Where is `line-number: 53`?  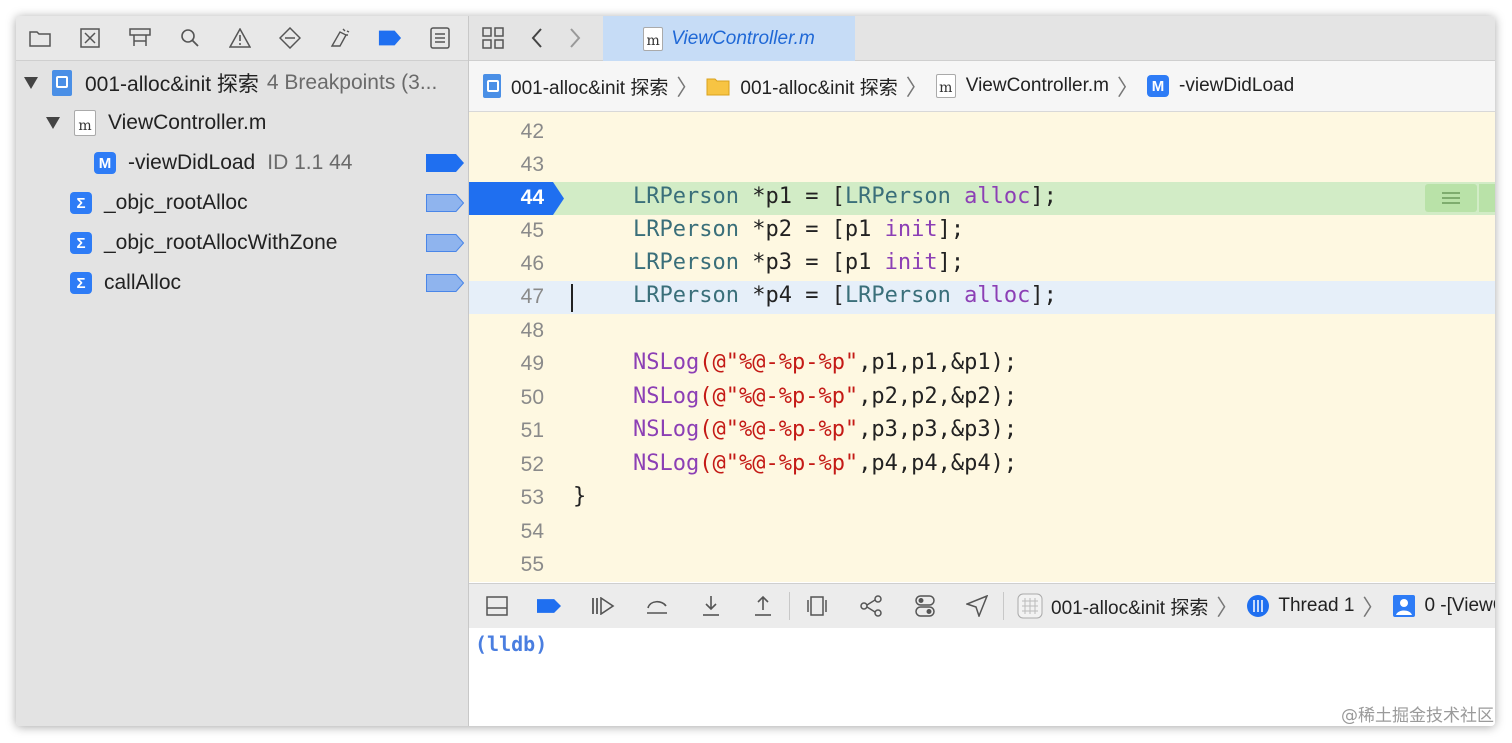 line-number: 53 is located at coordinates (532, 497).